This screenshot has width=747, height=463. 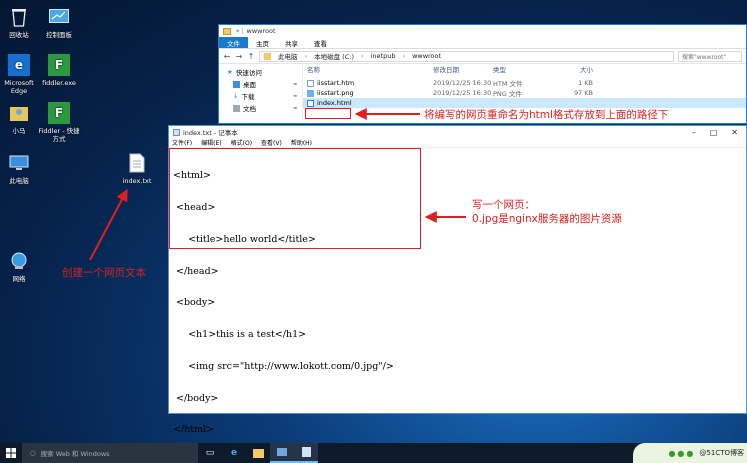 What do you see at coordinates (721, 453) in the screenshot?
I see `watermark: @51CTO博客` at bounding box center [721, 453].